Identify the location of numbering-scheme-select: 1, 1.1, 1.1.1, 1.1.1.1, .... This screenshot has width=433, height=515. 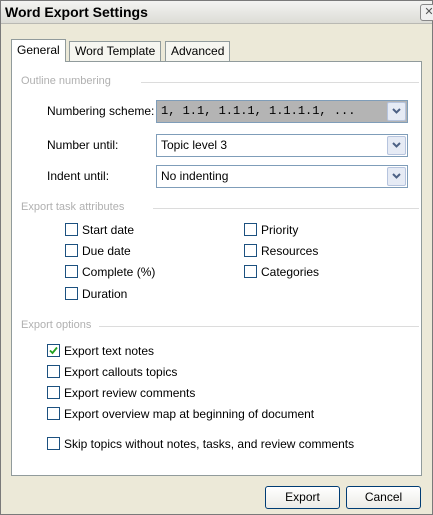
(282, 111).